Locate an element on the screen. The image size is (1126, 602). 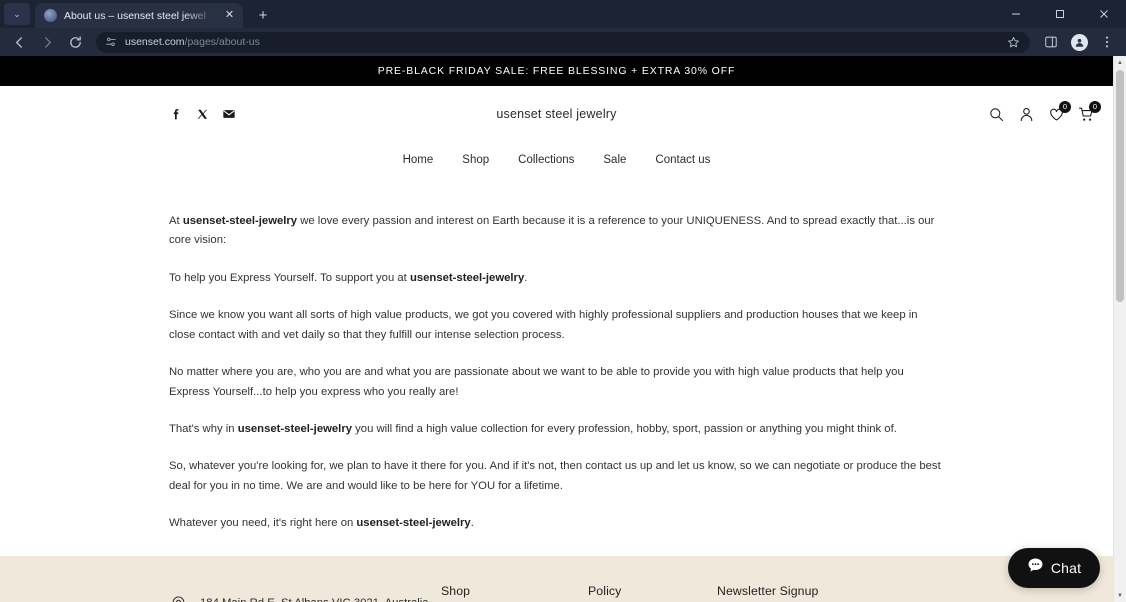
chat-widget-button: Chat is located at coordinates (1054, 568).